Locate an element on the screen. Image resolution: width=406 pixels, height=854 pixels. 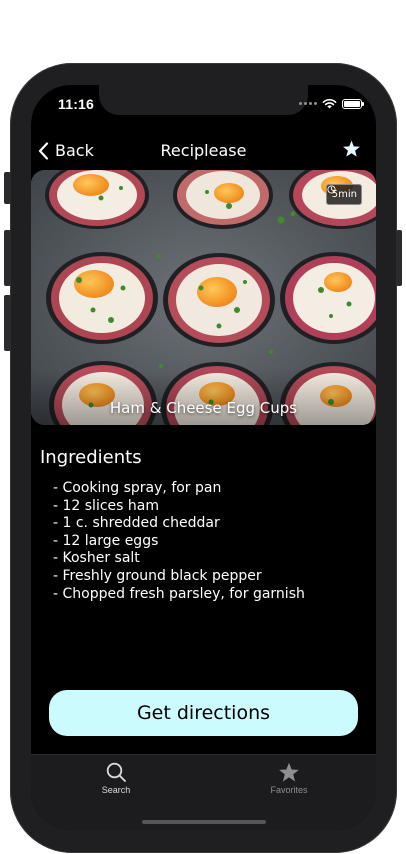
ingredient-item: - Cooking spray, for pan is located at coordinates (137, 488).